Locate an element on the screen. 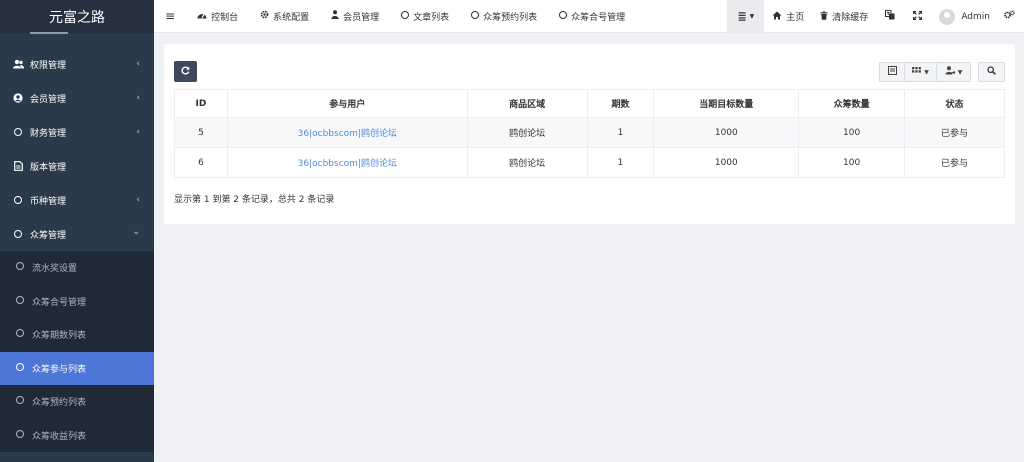 The width and height of the screenshot is (1024, 462). tab-label: 众筹预约列表 is located at coordinates (510, 17).